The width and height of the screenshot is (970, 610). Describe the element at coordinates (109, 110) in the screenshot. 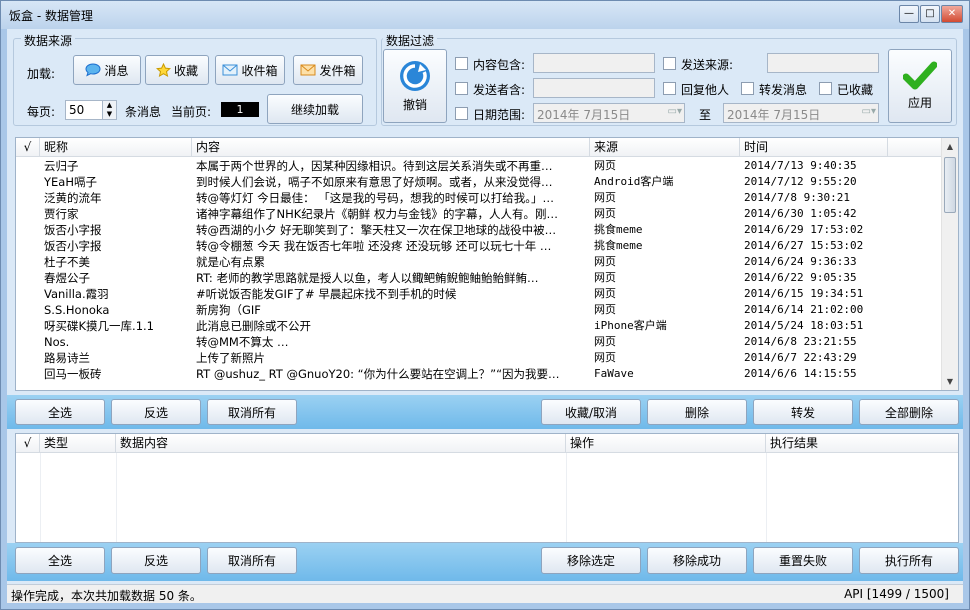

I see `per-page-spinner: ▲ ▼` at that location.